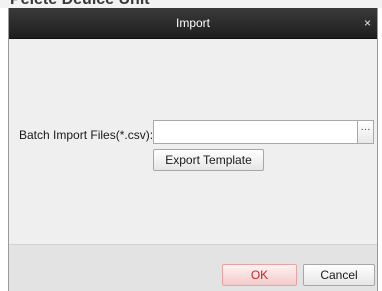 The width and height of the screenshot is (382, 291). What do you see at coordinates (255, 132) in the screenshot?
I see `file-path-input` at bounding box center [255, 132].